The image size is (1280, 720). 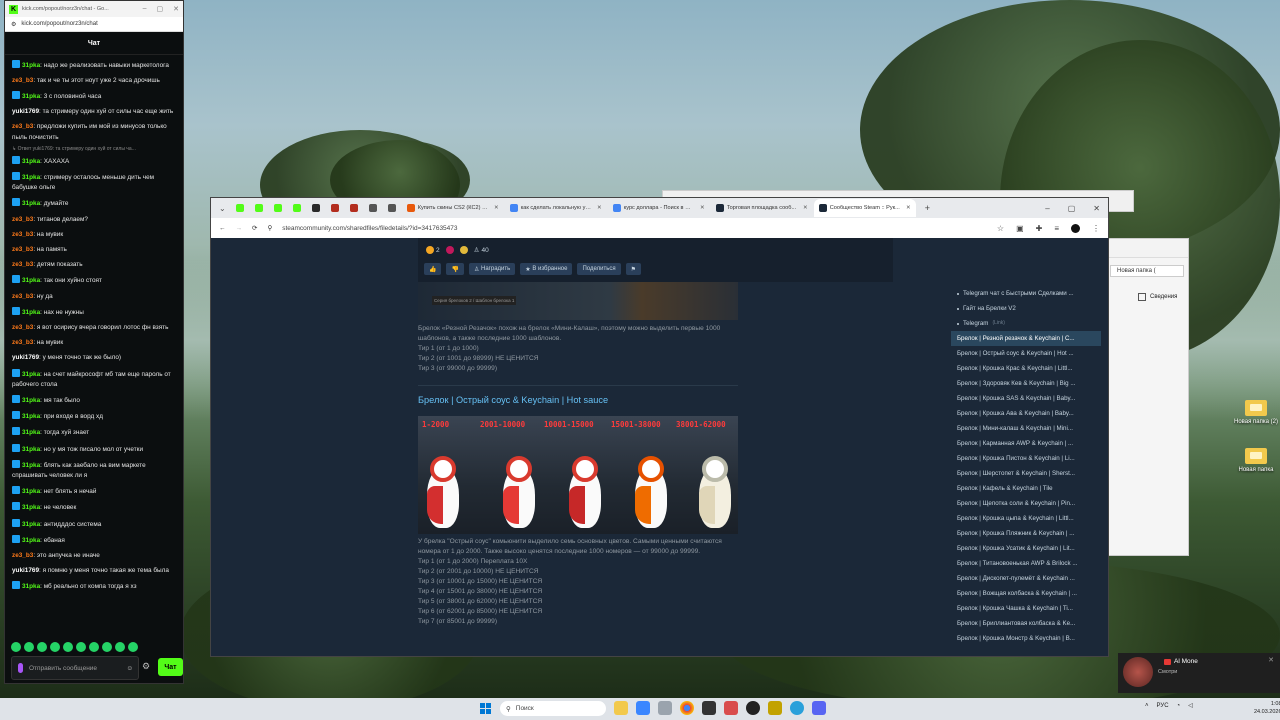 I want to click on chat-message: ze3_b3: титанов делаем?, so click(x=94, y=219).